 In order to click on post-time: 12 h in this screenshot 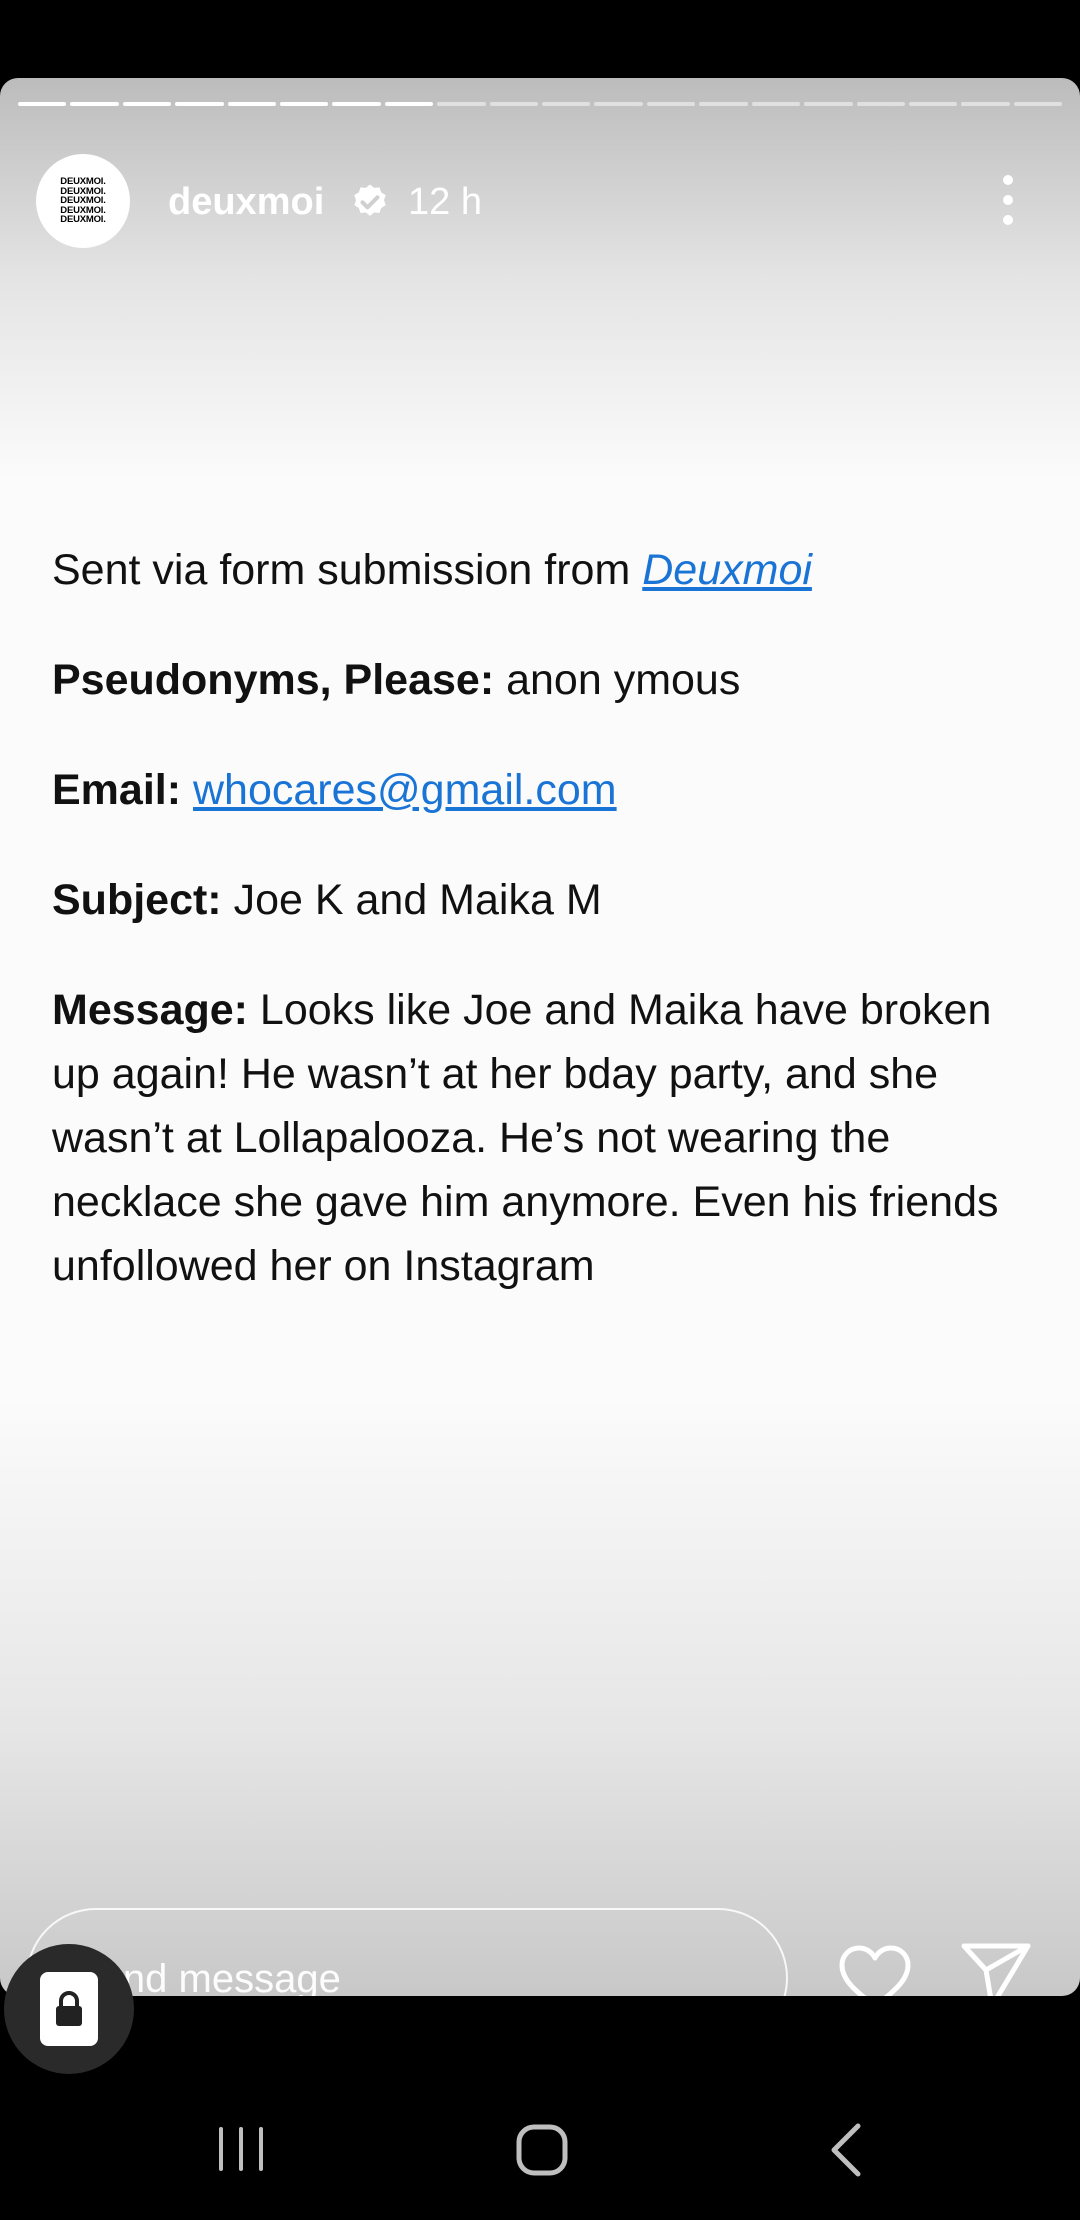, I will do `click(445, 202)`.